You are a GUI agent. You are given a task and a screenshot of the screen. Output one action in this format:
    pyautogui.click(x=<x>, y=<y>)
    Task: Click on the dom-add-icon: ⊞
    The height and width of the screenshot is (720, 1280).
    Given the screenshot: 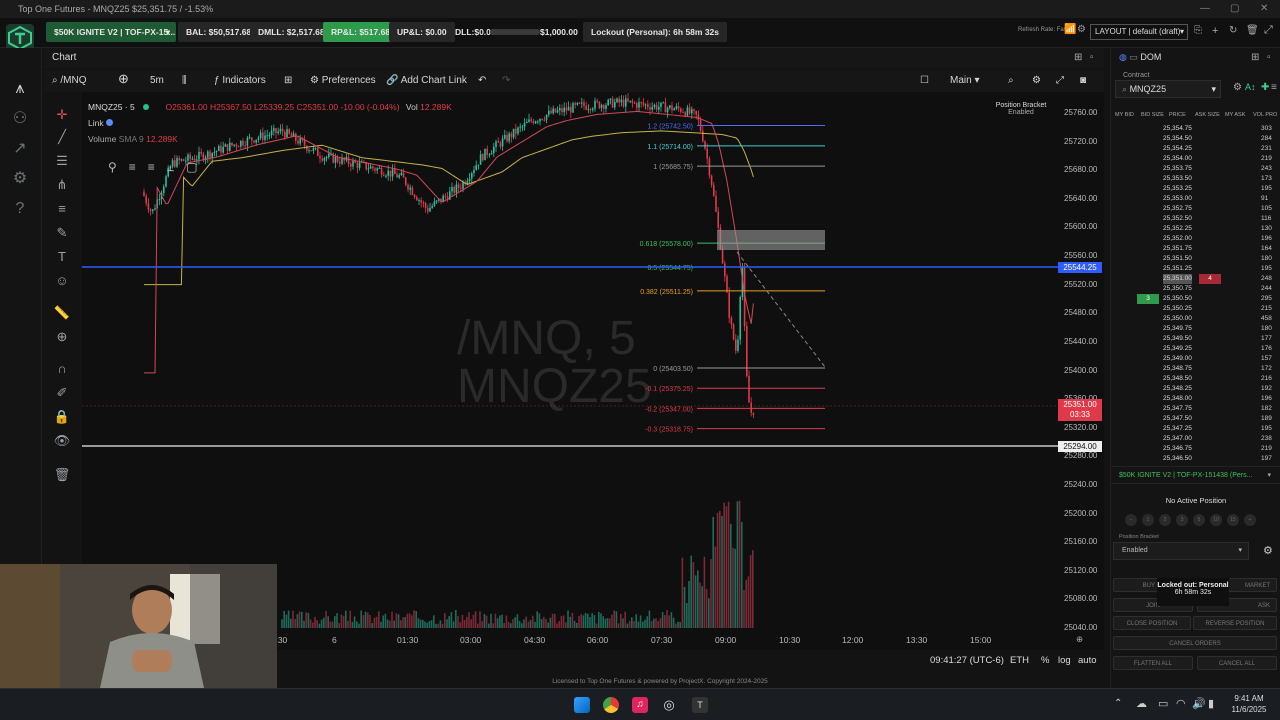 What is the action you would take?
    pyautogui.click(x=1255, y=57)
    